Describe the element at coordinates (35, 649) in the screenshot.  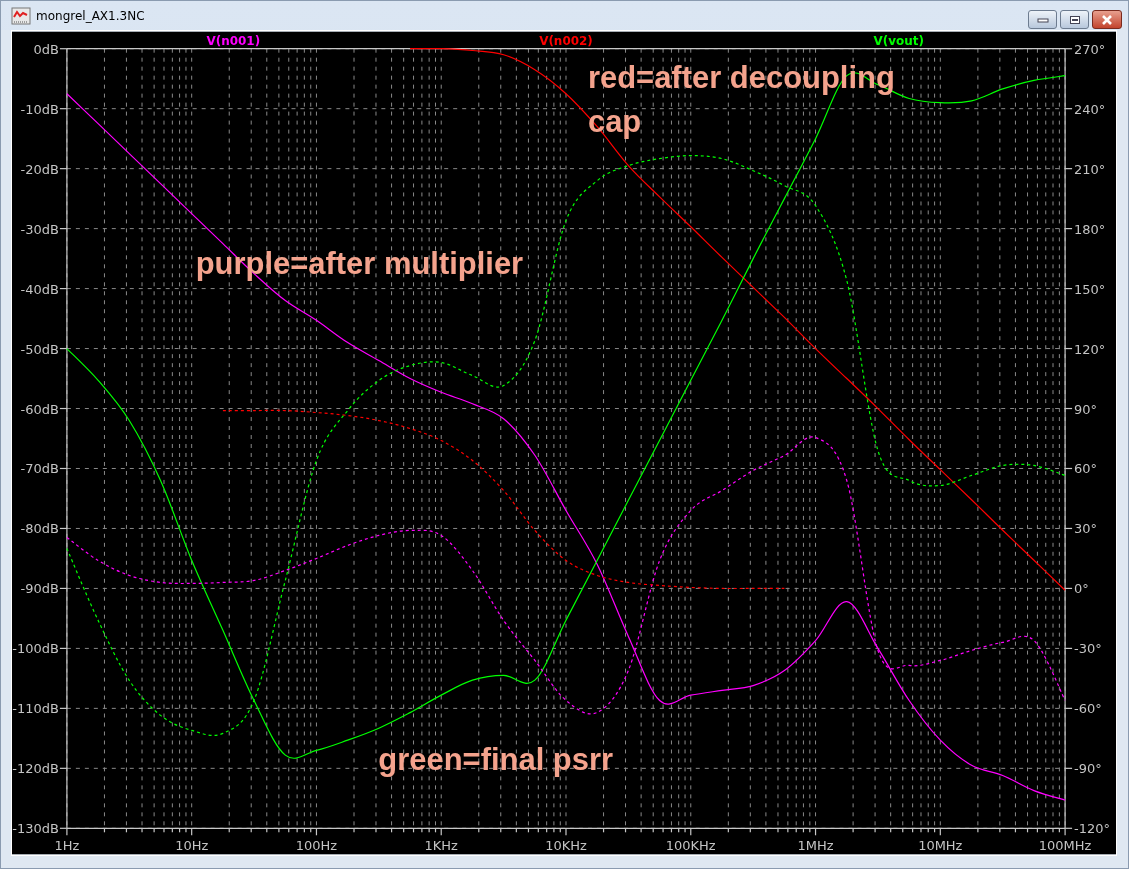
I see `y-axis-label: -100dB` at that location.